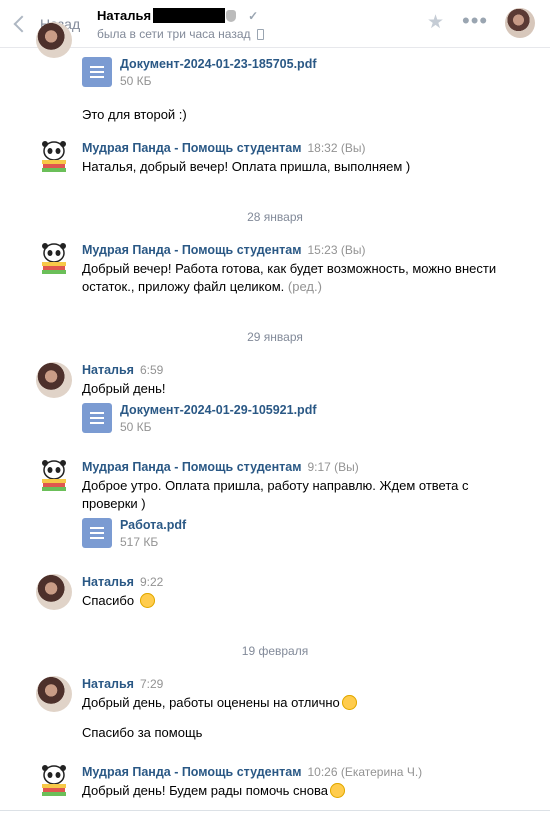 The image size is (550, 813). What do you see at coordinates (151, 370) in the screenshot?
I see `message-time: 6:59` at bounding box center [151, 370].